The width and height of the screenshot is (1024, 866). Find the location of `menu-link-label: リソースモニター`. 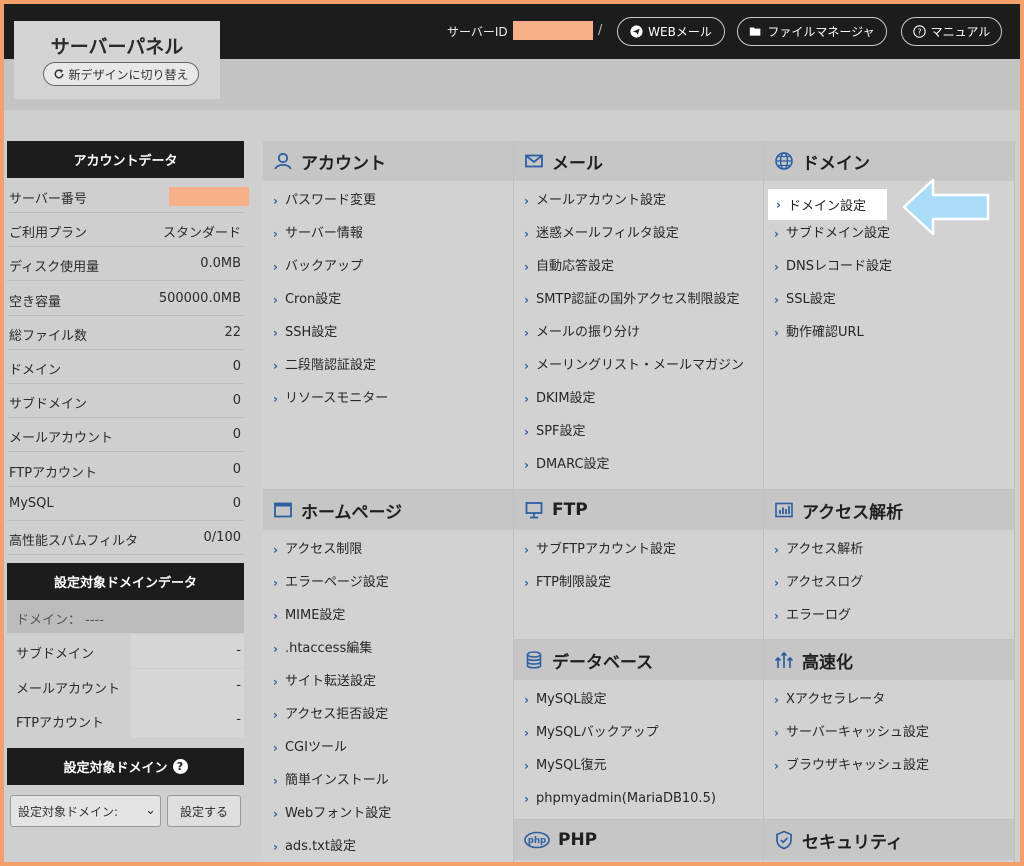

menu-link-label: リソースモニター is located at coordinates (336, 398).